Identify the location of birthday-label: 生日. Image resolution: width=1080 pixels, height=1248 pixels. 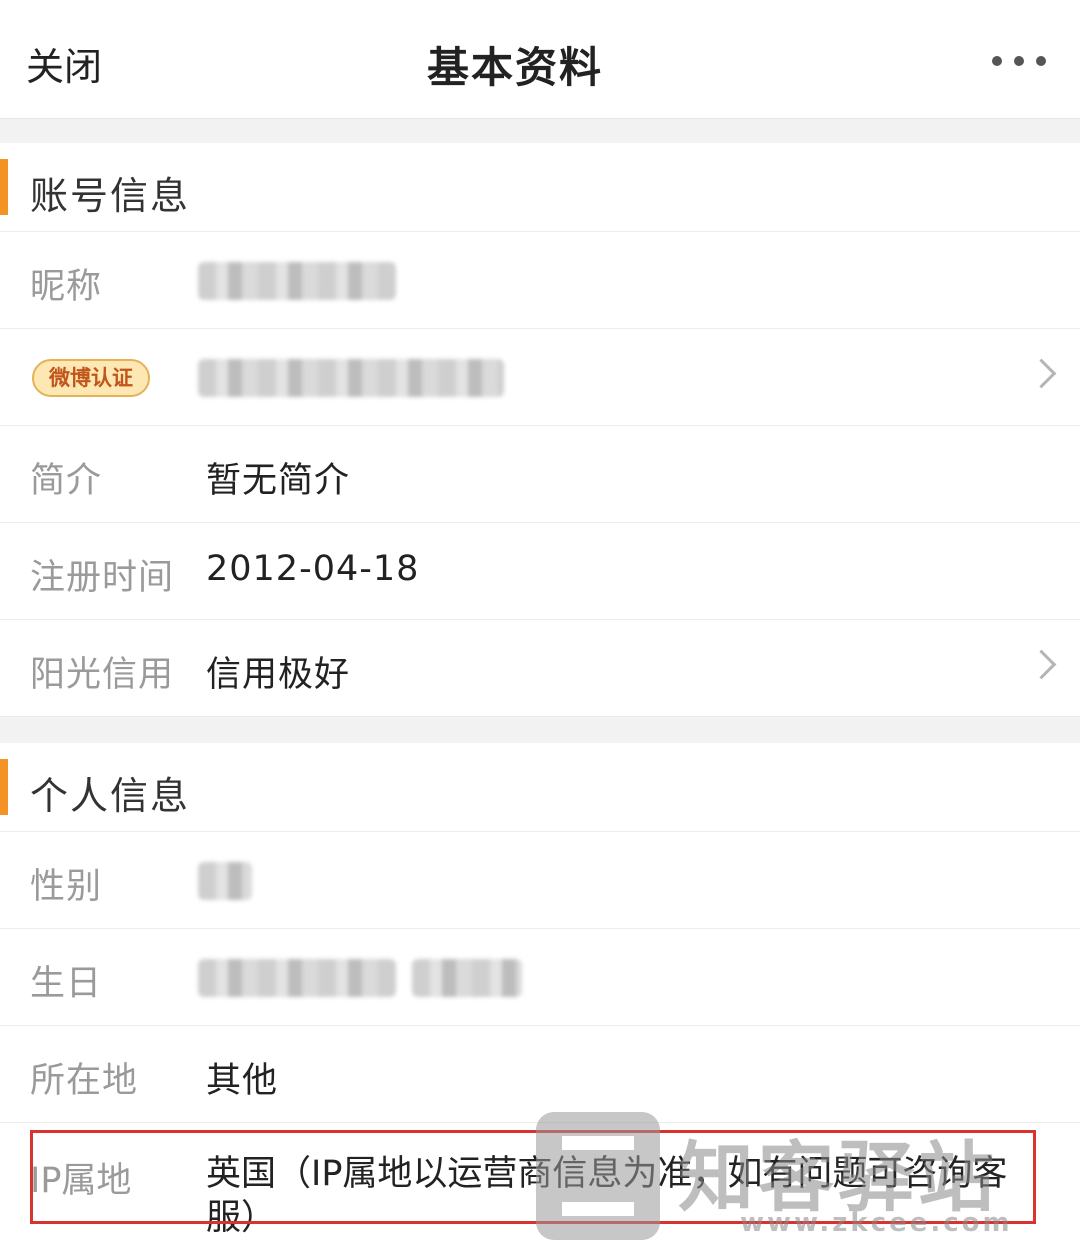
(66, 984).